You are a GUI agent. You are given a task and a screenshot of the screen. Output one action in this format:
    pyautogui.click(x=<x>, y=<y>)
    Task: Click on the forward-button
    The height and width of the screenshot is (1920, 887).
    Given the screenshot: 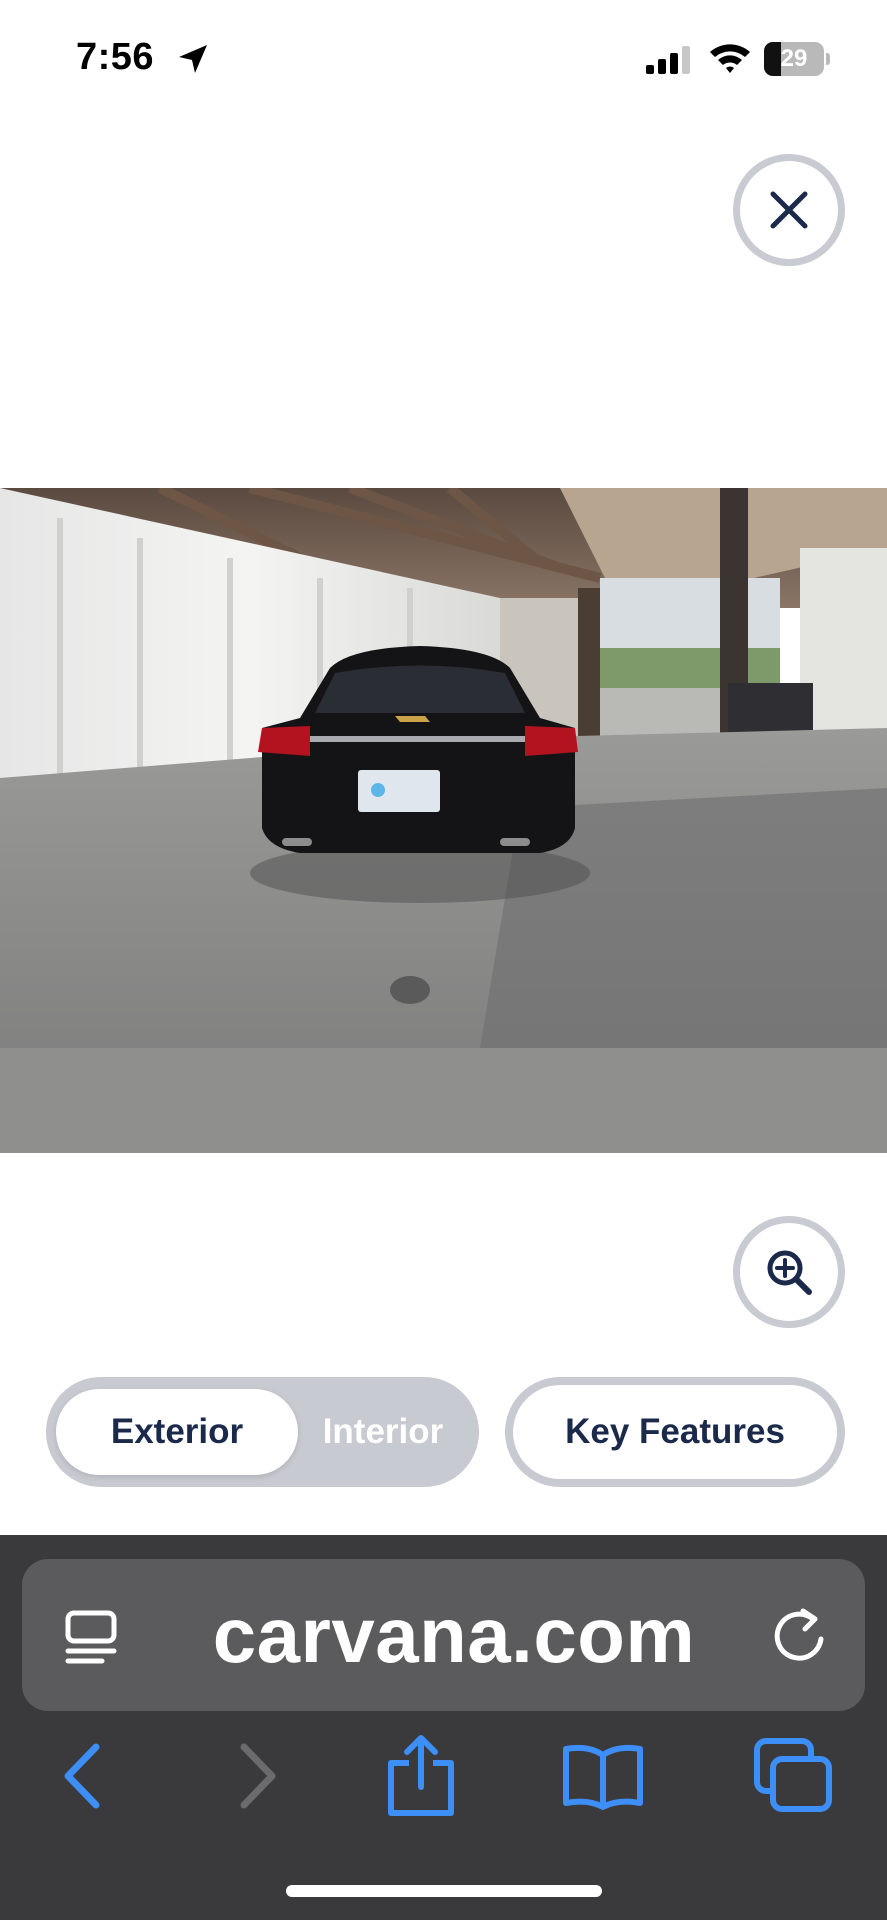 What is the action you would take?
    pyautogui.click(x=257, y=1776)
    